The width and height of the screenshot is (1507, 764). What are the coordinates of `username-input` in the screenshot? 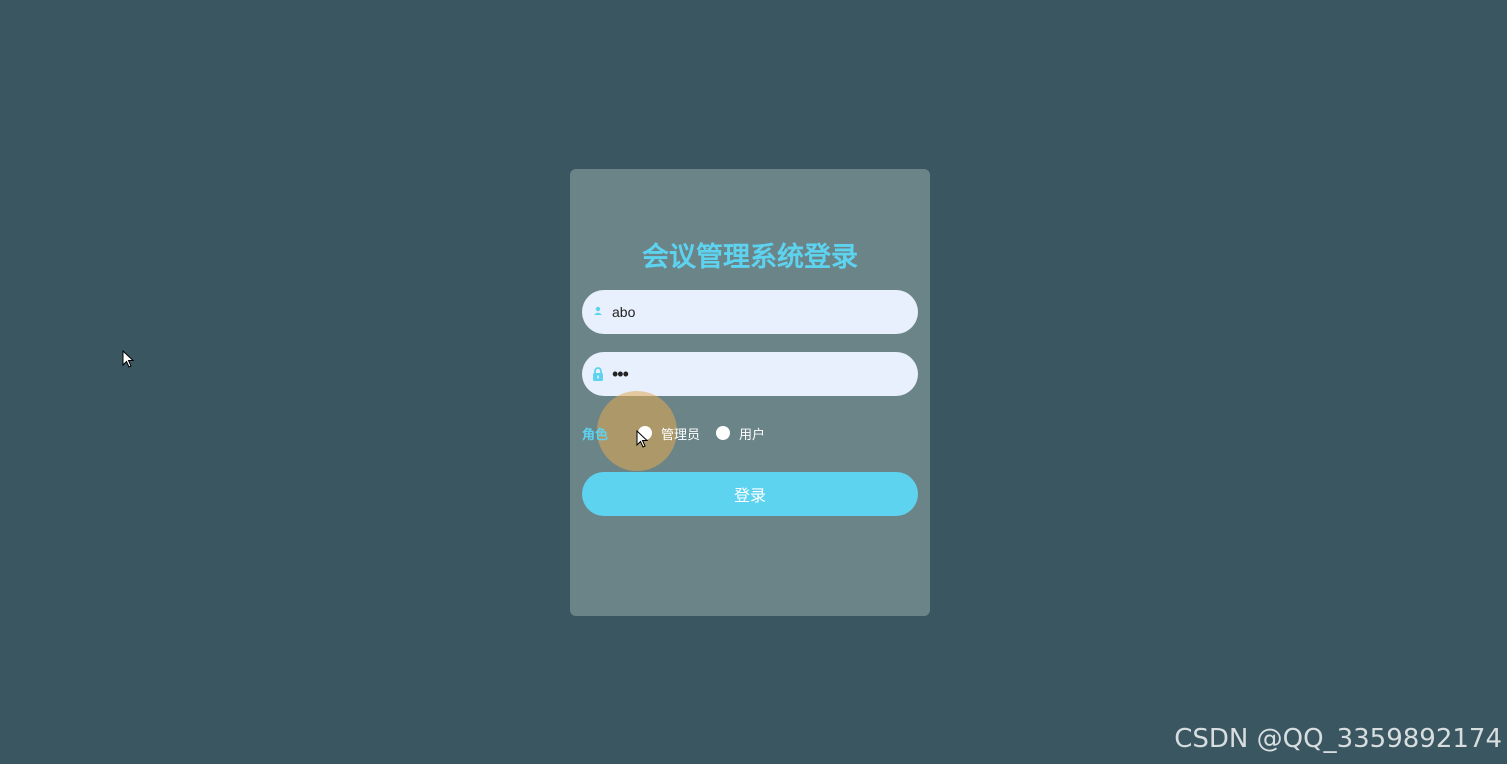 It's located at (760, 312).